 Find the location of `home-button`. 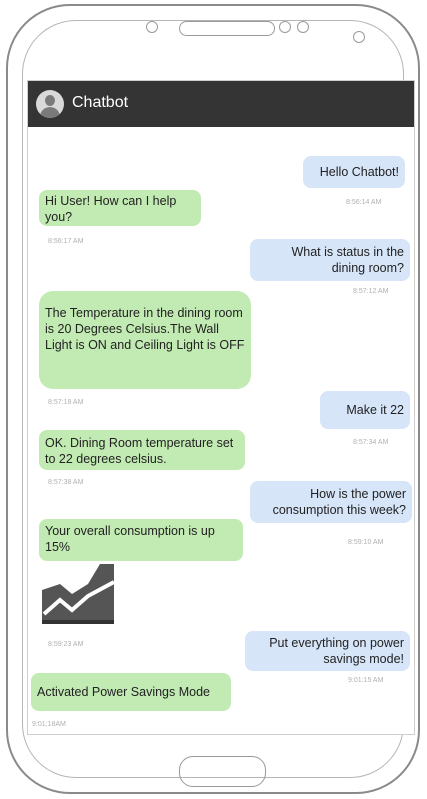

home-button is located at coordinates (222, 771).